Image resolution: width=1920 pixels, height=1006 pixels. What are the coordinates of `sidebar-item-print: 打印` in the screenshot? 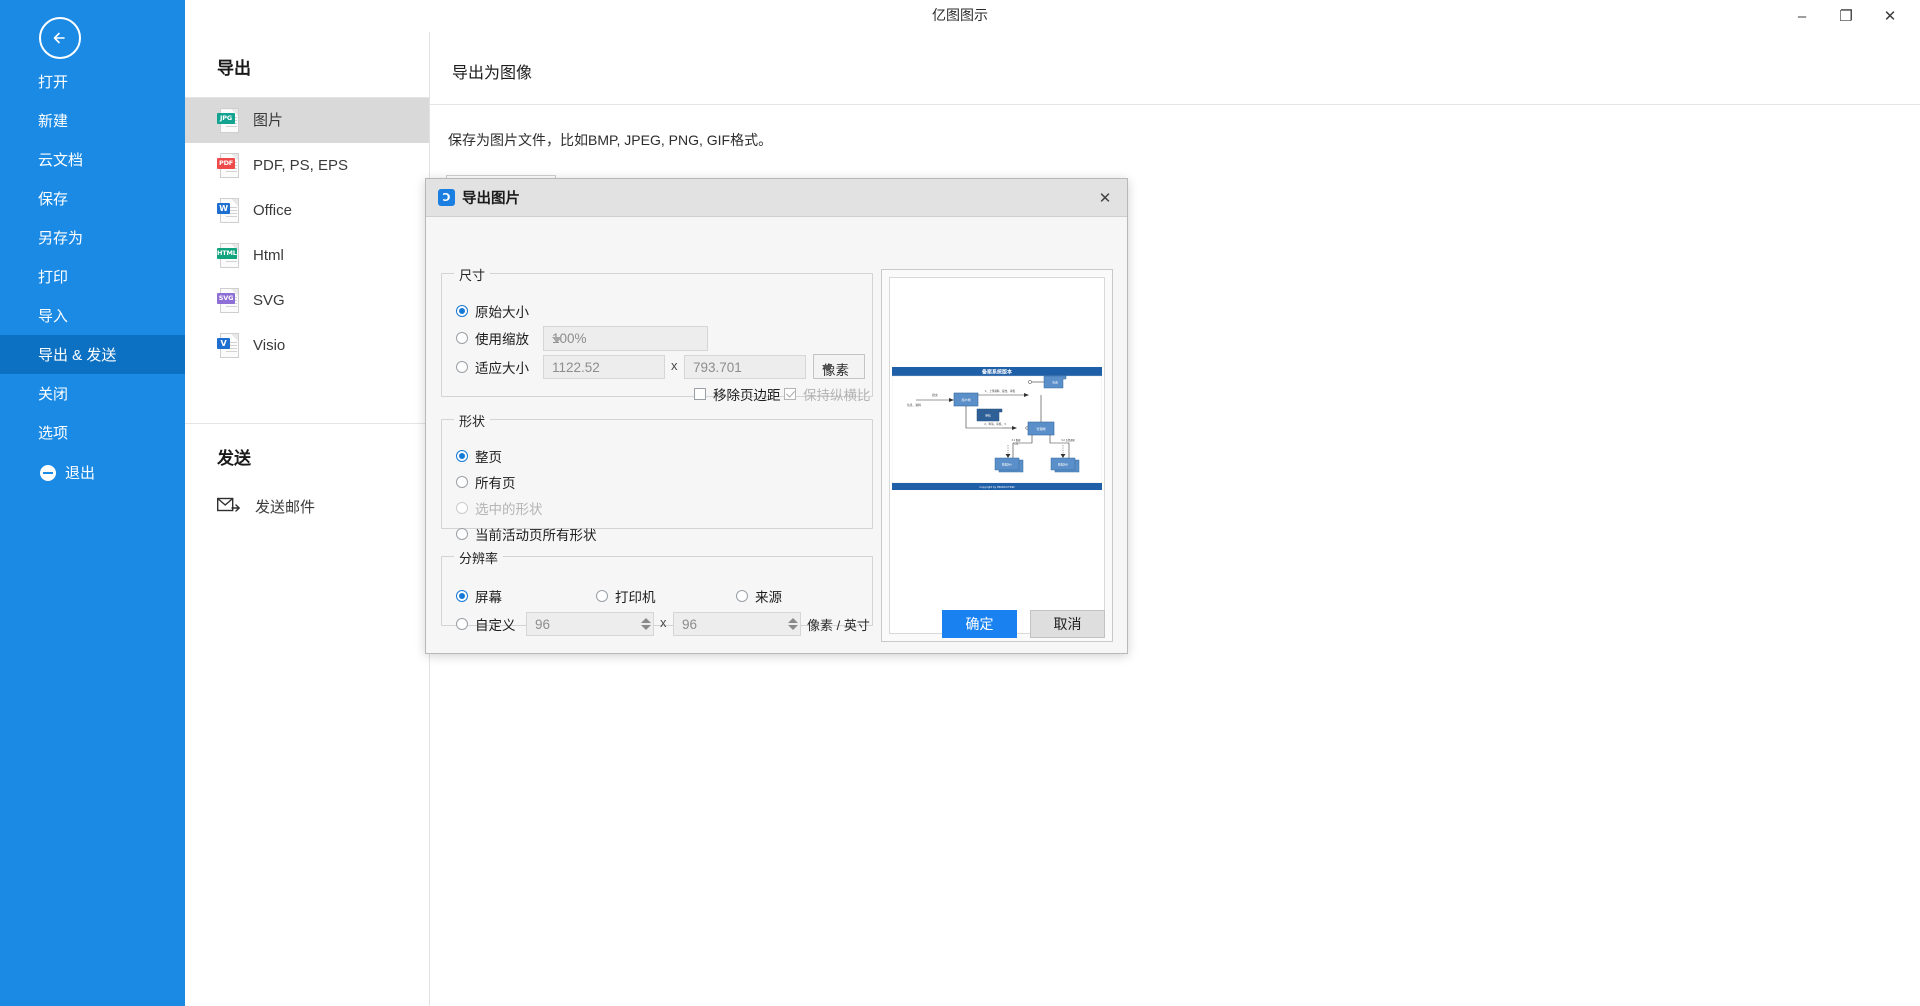 It's located at (92, 276).